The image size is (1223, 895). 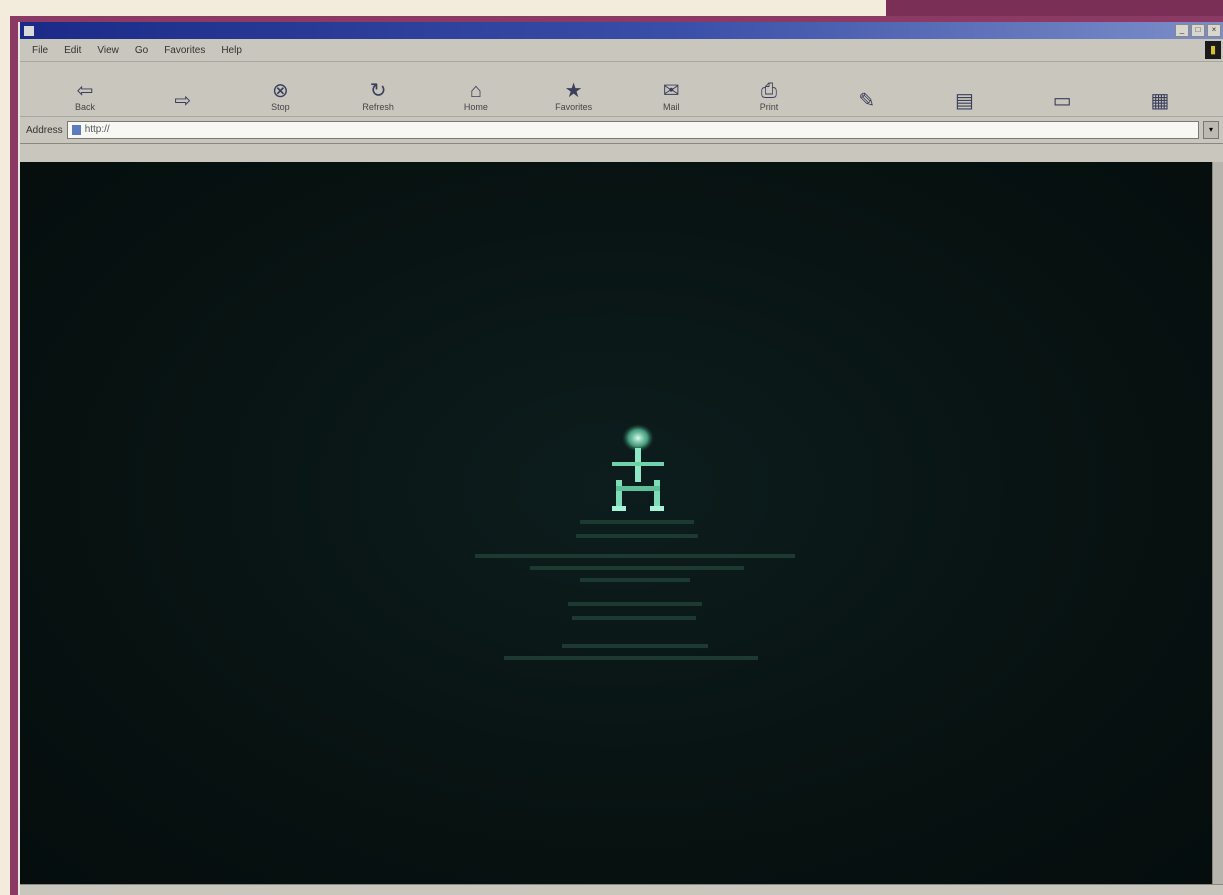 What do you see at coordinates (231, 50) in the screenshot?
I see `menu-help: Help` at bounding box center [231, 50].